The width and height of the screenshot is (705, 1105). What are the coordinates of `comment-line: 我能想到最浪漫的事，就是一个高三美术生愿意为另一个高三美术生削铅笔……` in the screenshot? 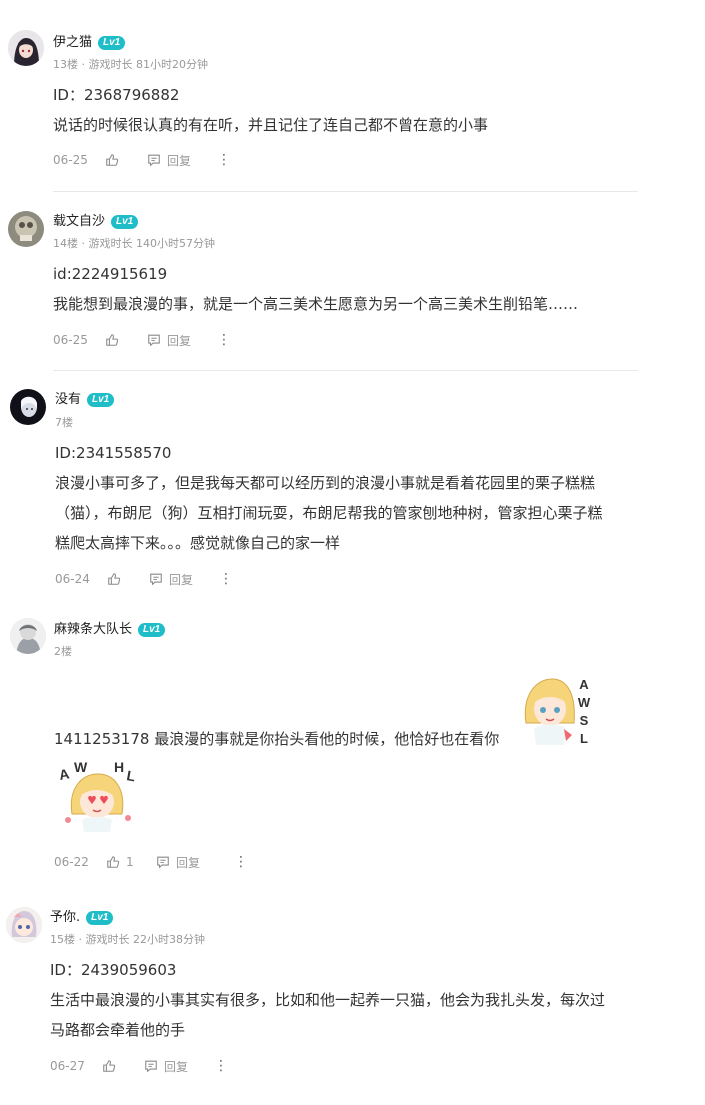 It's located at (316, 304).